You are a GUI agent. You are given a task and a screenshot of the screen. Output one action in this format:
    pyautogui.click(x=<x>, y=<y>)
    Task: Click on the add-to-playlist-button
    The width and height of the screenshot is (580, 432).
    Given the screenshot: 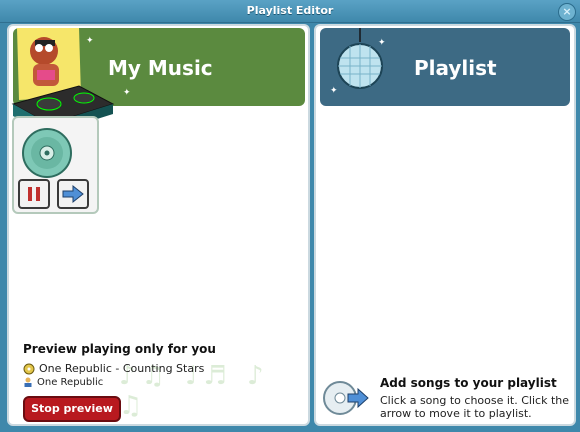 What is the action you would take?
    pyautogui.click(x=73, y=194)
    